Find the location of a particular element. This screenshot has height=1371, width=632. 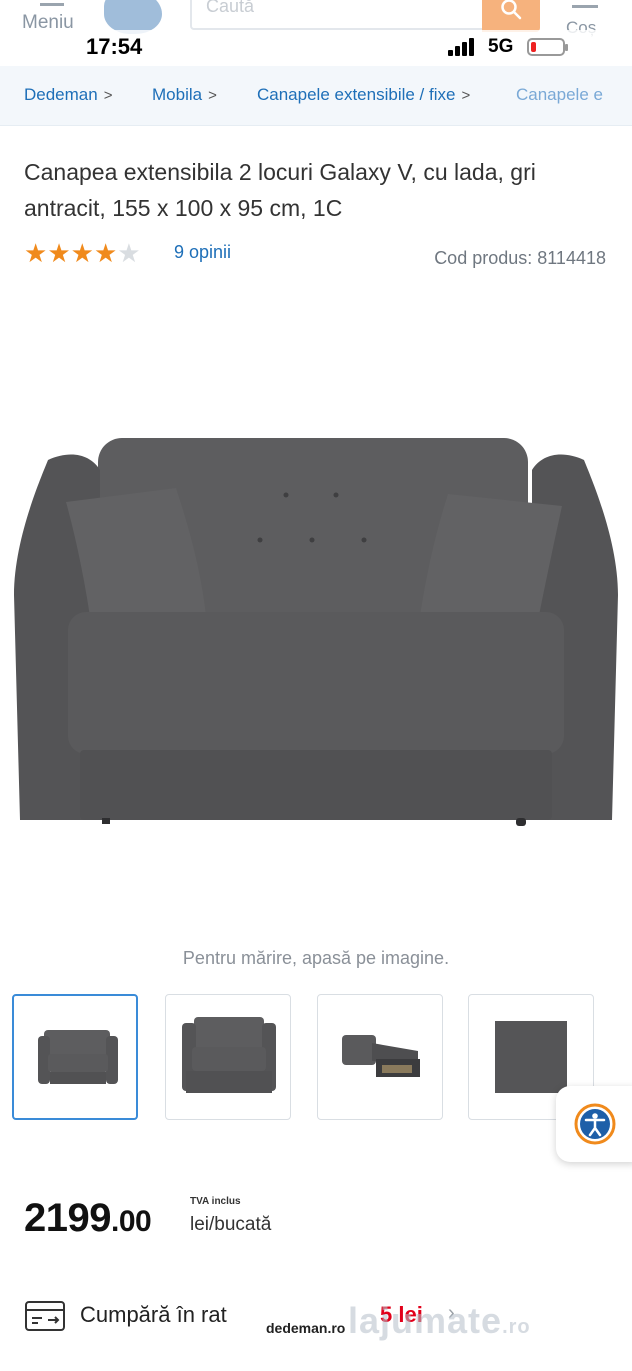

signal-icon is located at coordinates (464, 47).